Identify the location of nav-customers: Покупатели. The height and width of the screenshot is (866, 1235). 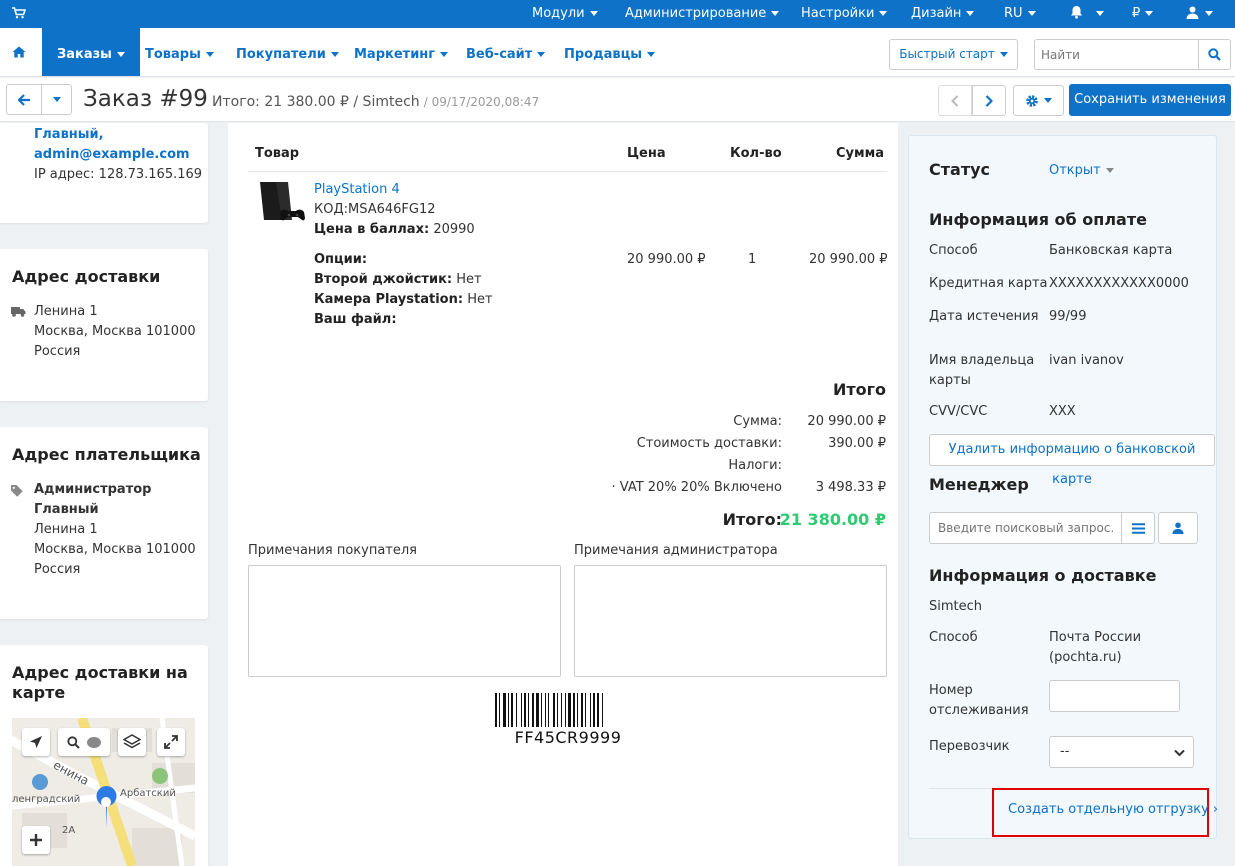
(287, 52).